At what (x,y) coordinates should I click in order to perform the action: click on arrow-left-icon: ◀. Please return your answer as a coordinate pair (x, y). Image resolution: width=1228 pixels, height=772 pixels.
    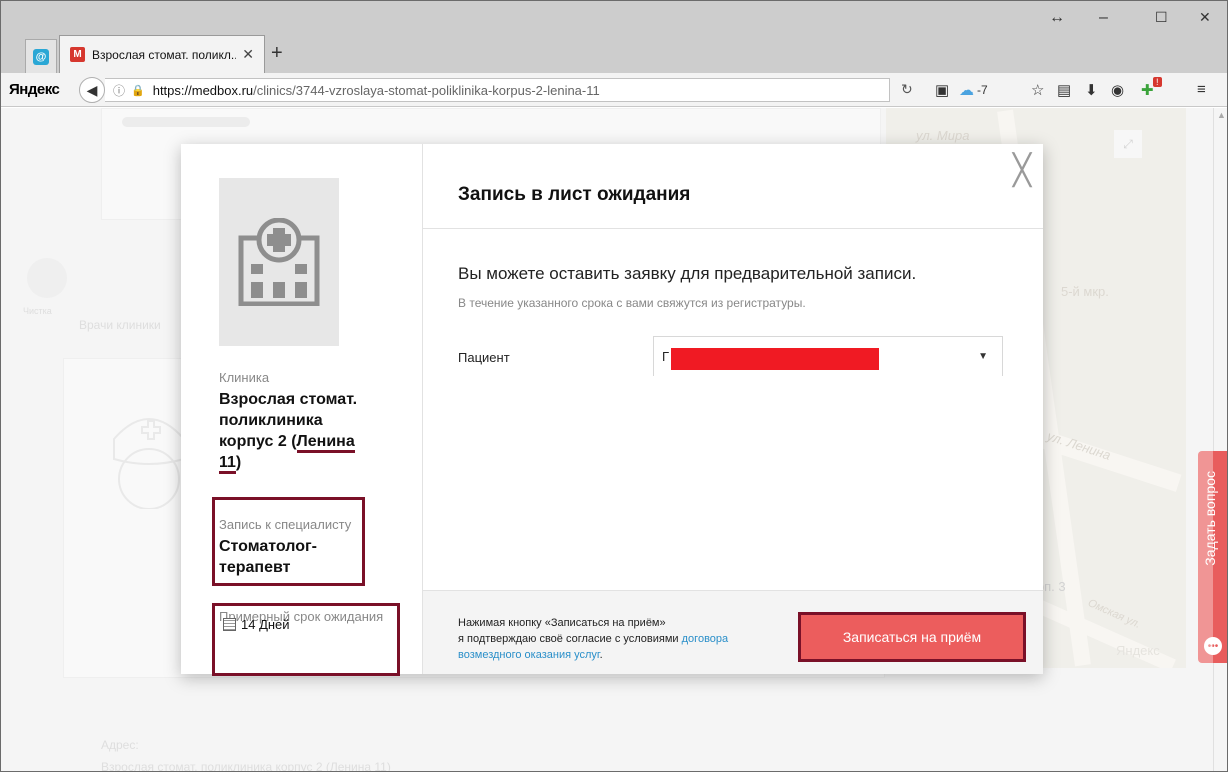
    Looking at the image, I should click on (92, 89).